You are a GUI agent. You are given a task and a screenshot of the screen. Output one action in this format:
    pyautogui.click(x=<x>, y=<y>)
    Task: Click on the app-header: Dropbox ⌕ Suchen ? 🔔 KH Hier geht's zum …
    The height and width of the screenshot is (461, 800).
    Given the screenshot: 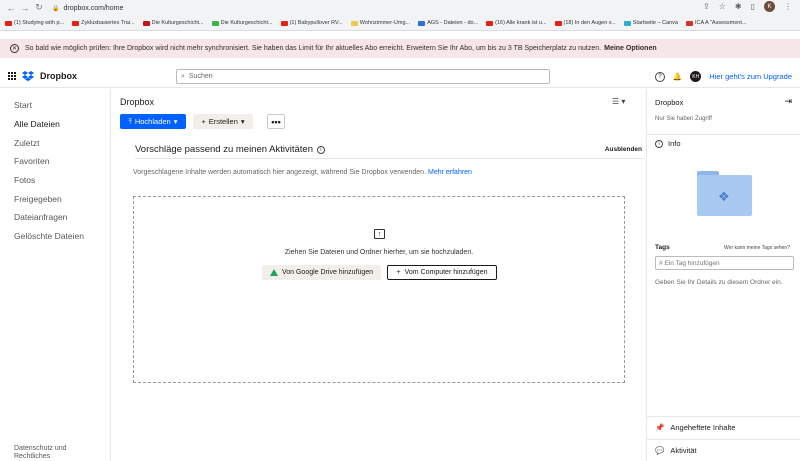 What is the action you would take?
    pyautogui.click(x=400, y=77)
    